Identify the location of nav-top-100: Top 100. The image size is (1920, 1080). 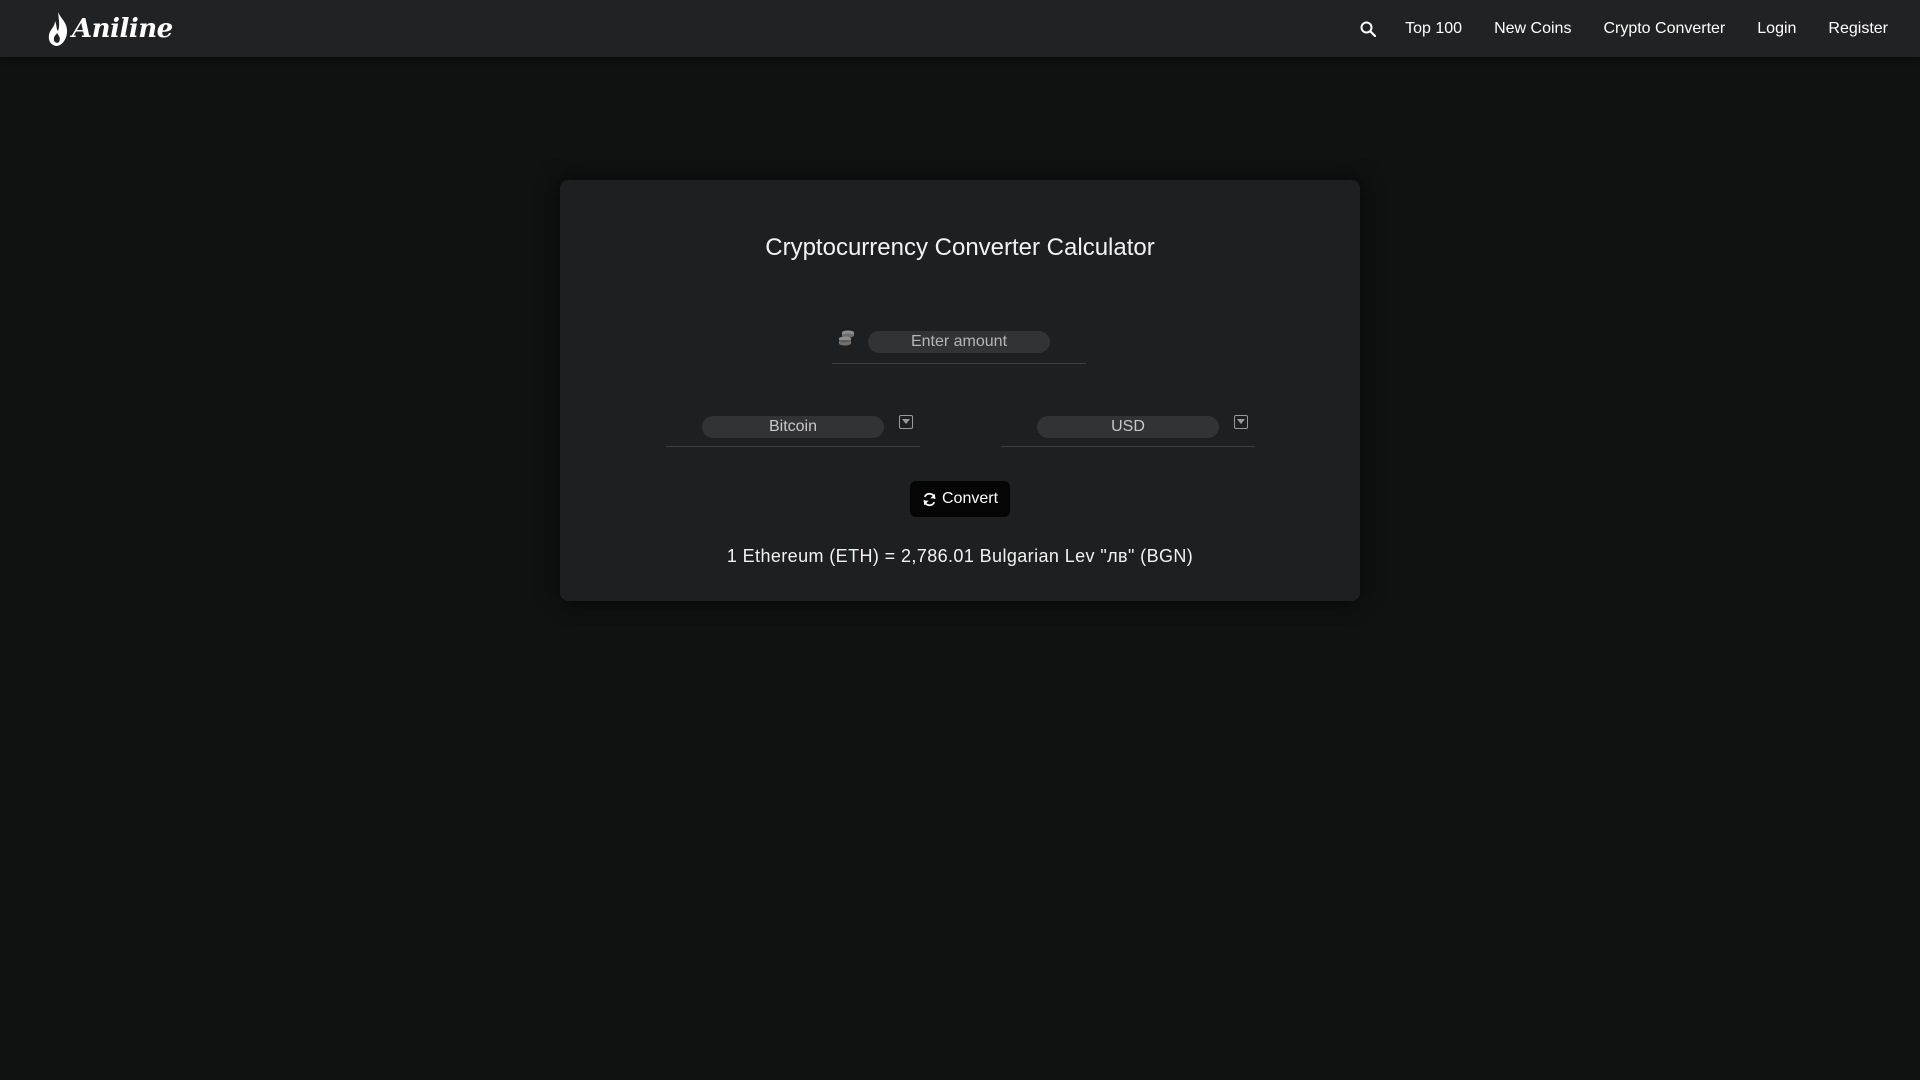
(1433, 29).